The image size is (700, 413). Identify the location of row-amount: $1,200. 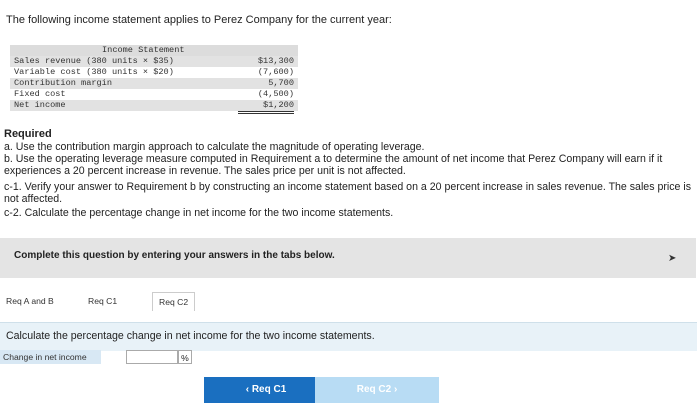
(266, 107).